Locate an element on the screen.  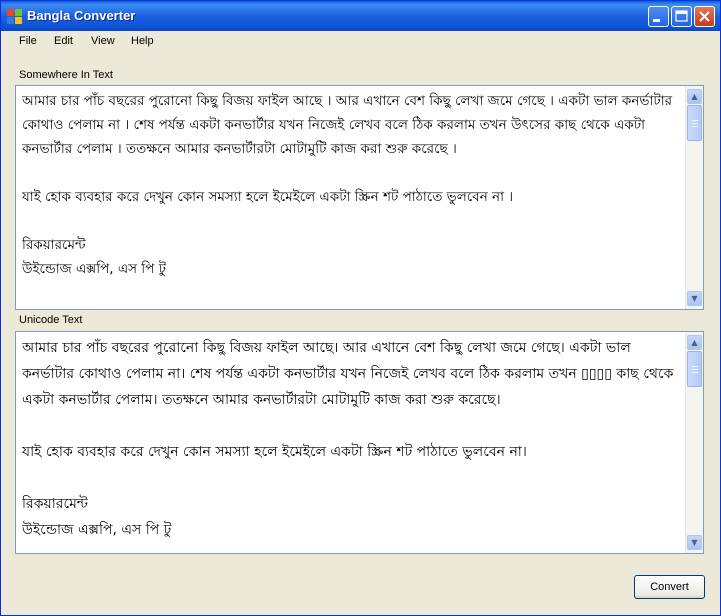
unicode-scrollbar: ▲ ▼ is located at coordinates (694, 442).